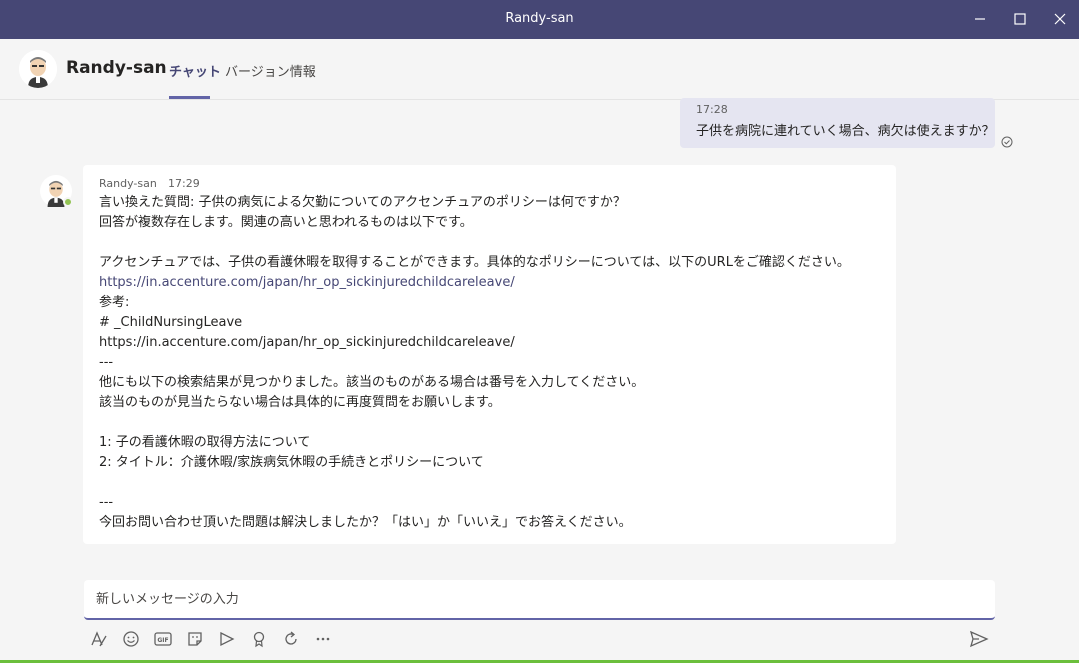 The width and height of the screenshot is (1079, 663). I want to click on gif-icon: GIF, so click(163, 639).